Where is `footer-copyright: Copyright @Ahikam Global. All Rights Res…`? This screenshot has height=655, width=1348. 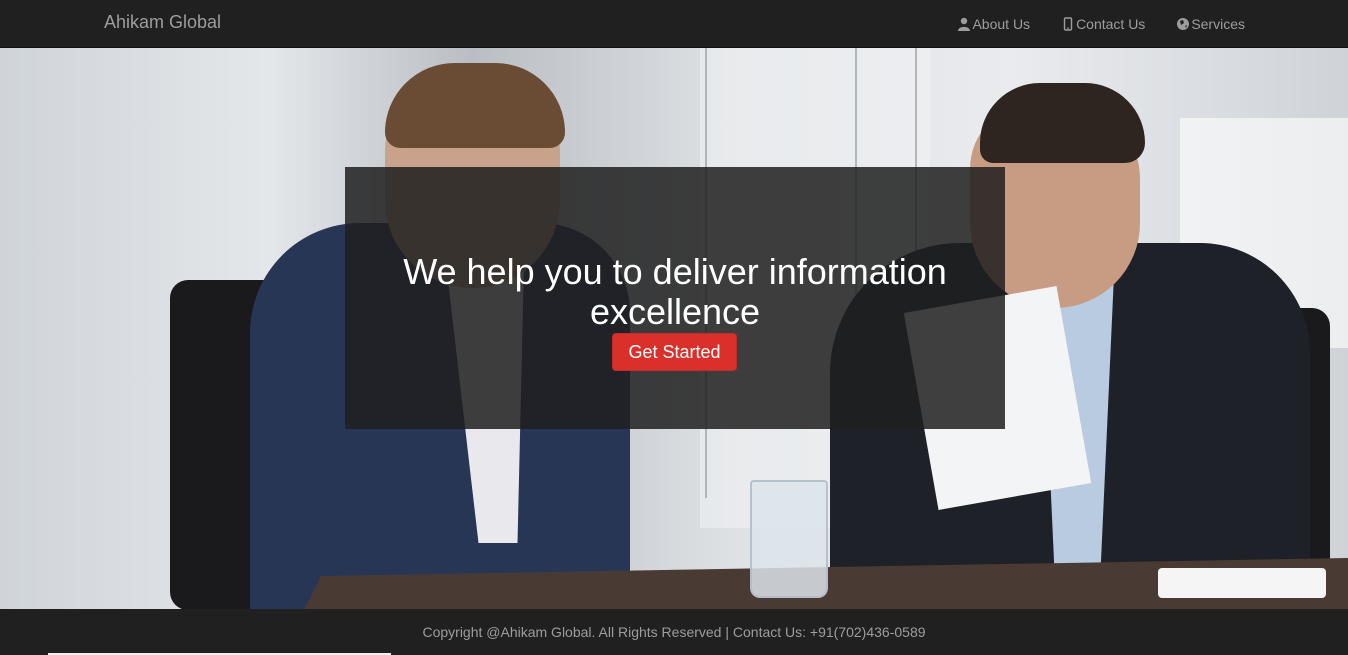 footer-copyright: Copyright @Ahikam Global. All Rights Res… is located at coordinates (674, 632).